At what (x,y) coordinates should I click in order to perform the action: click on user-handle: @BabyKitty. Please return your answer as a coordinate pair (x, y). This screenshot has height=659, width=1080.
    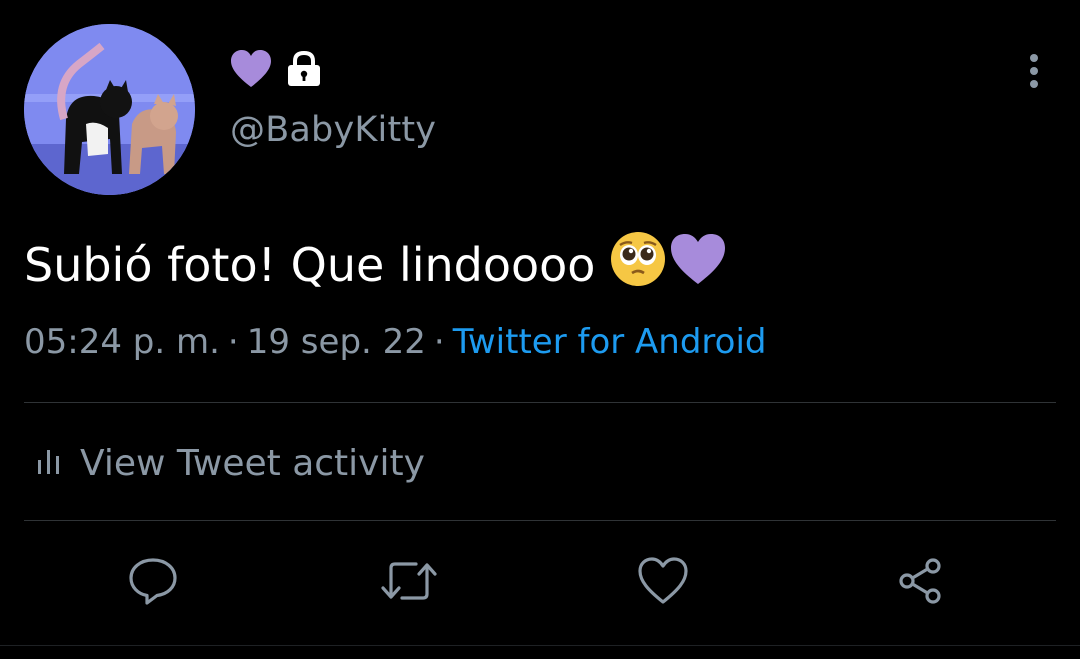
    Looking at the image, I should click on (333, 130).